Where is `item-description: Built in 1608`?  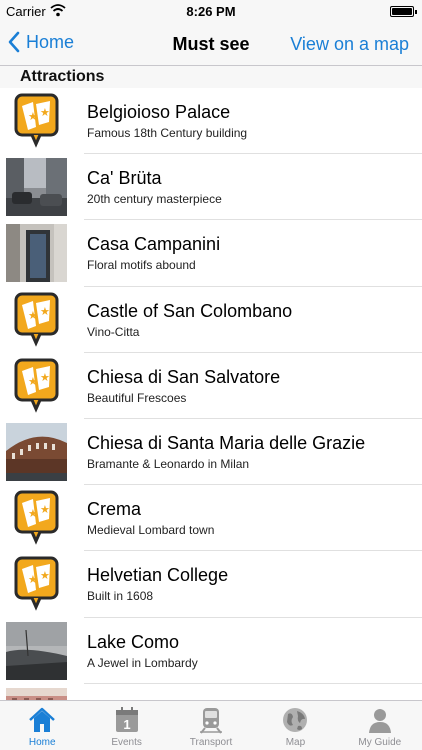
item-description: Built in 1608 is located at coordinates (120, 596).